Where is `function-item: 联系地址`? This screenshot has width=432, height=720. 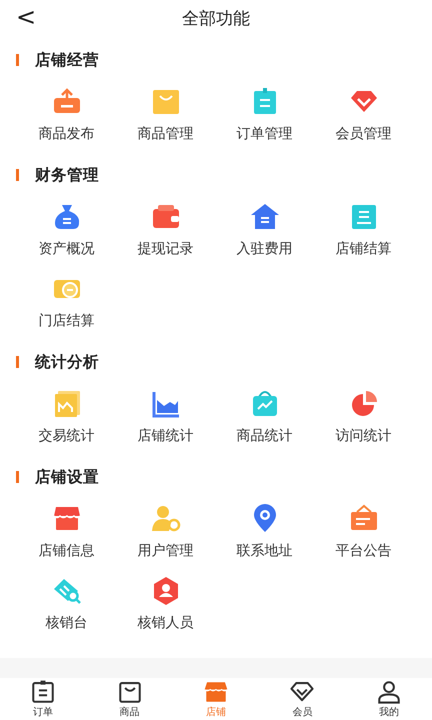 function-item: 联系地址 is located at coordinates (264, 531).